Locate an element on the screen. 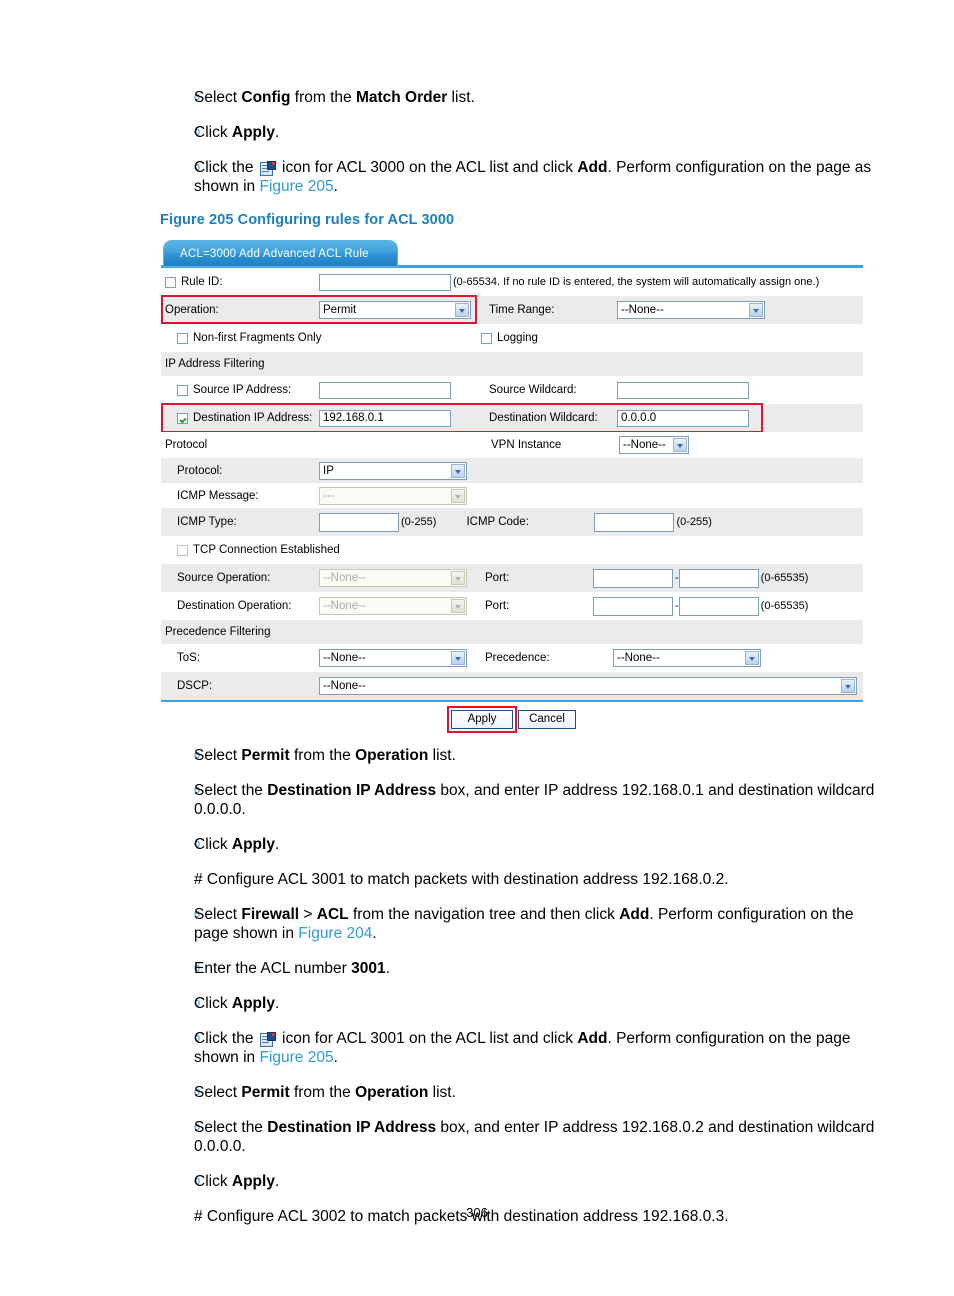 The width and height of the screenshot is (954, 1296). destination-port-from-input is located at coordinates (633, 606).